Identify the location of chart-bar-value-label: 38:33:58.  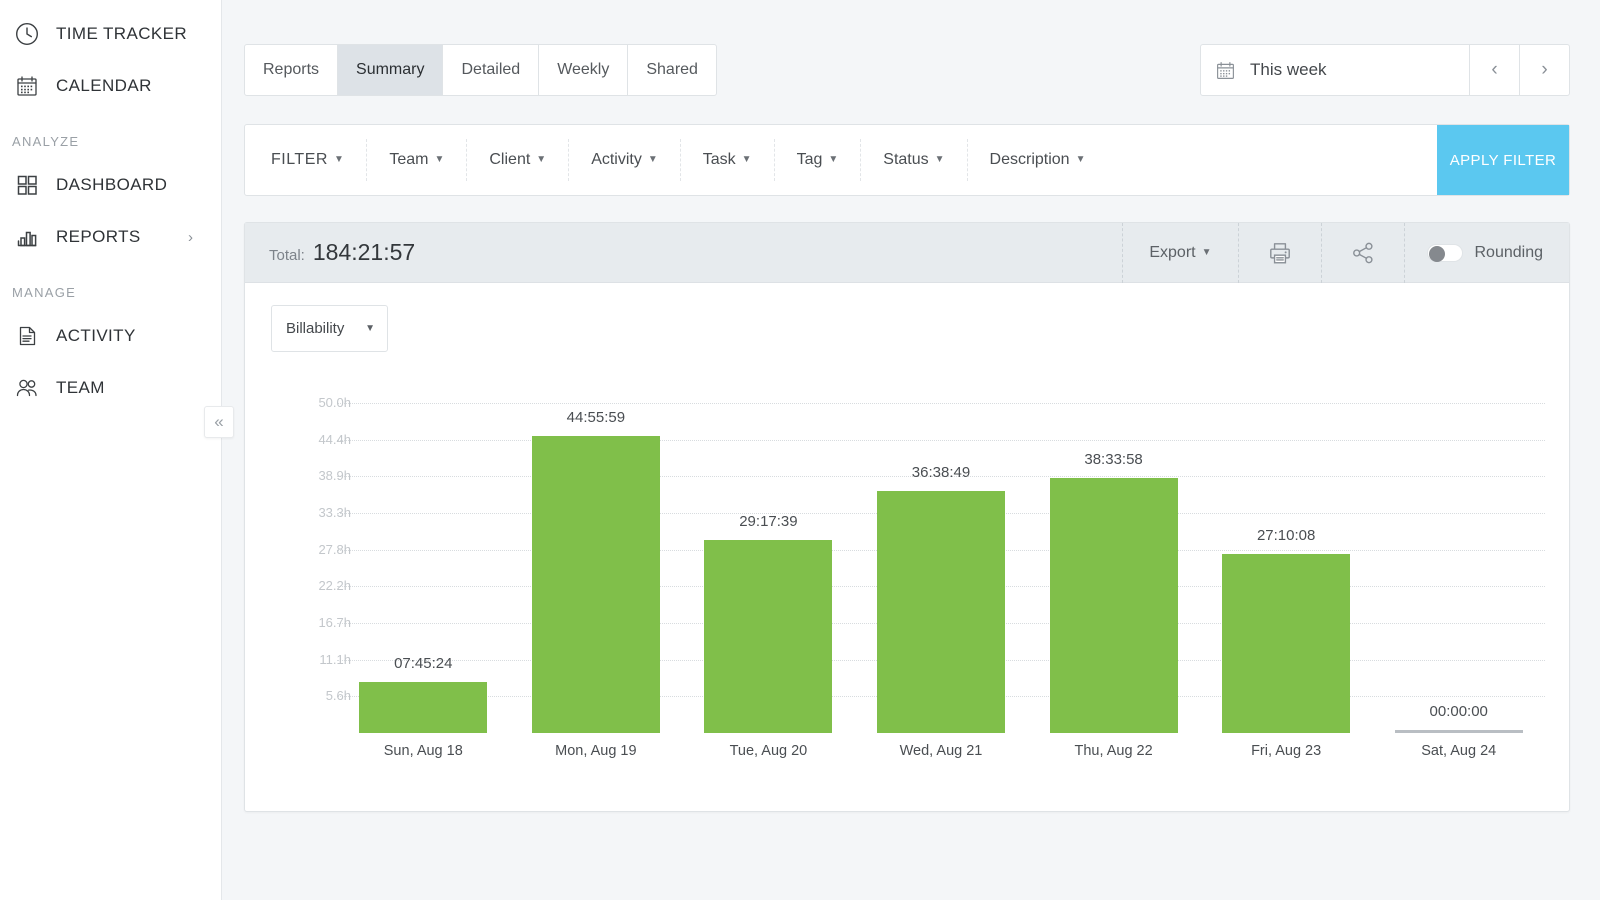
(1113, 460).